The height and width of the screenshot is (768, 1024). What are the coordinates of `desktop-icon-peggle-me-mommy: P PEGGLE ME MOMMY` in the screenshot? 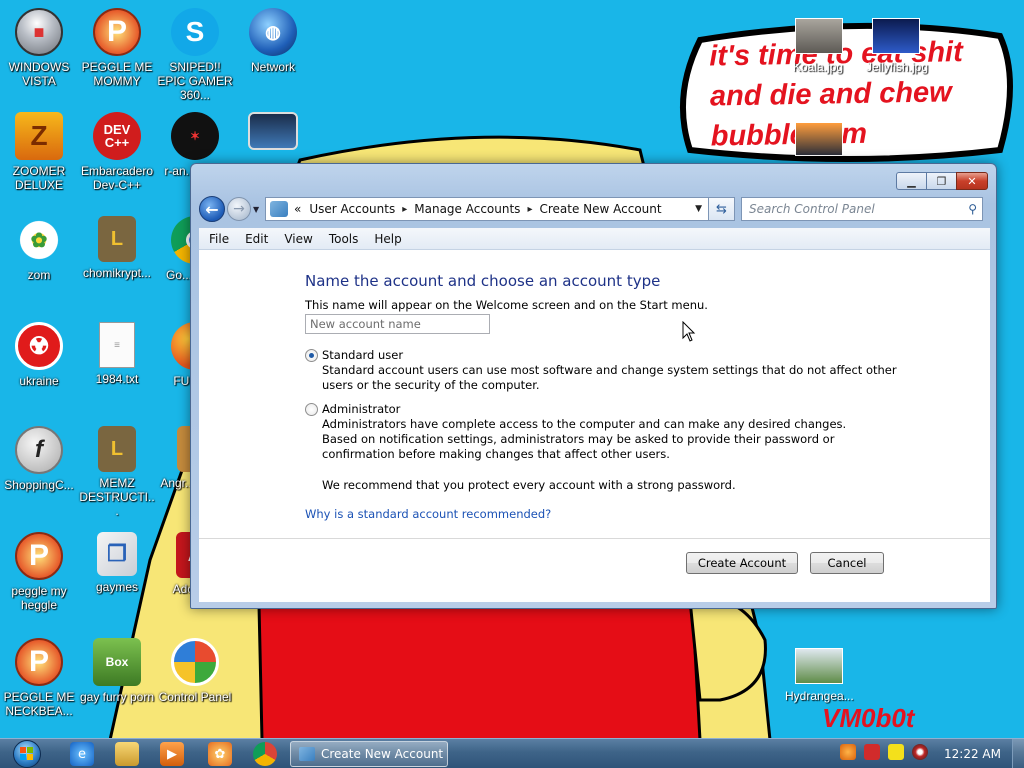 It's located at (117, 56).